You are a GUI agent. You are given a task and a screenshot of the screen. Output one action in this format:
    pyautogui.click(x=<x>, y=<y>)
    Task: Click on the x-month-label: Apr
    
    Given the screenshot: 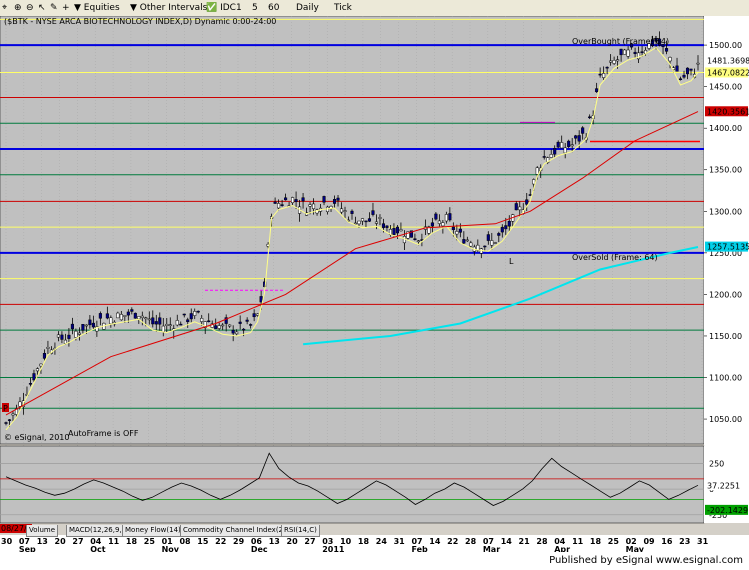 What is the action you would take?
    pyautogui.click(x=562, y=548)
    